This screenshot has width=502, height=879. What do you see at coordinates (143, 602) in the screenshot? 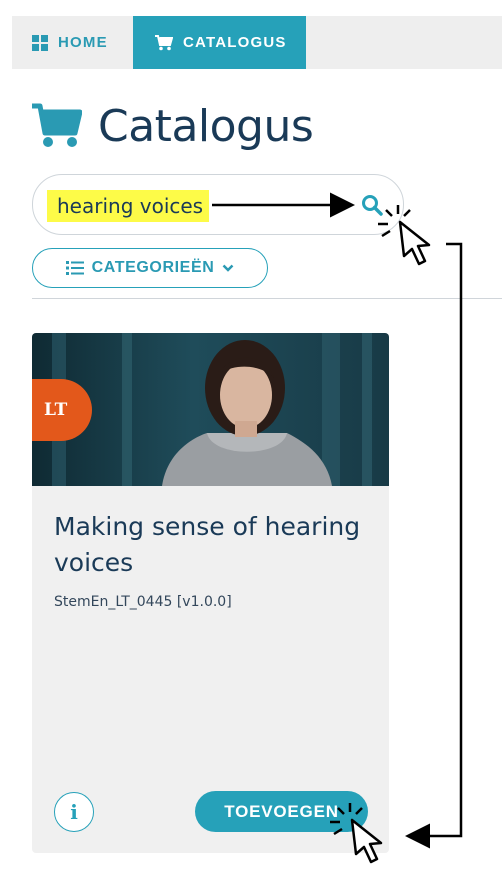
I see `course-code: StemEn_LT_0445 [v1.0.0]` at bounding box center [143, 602].